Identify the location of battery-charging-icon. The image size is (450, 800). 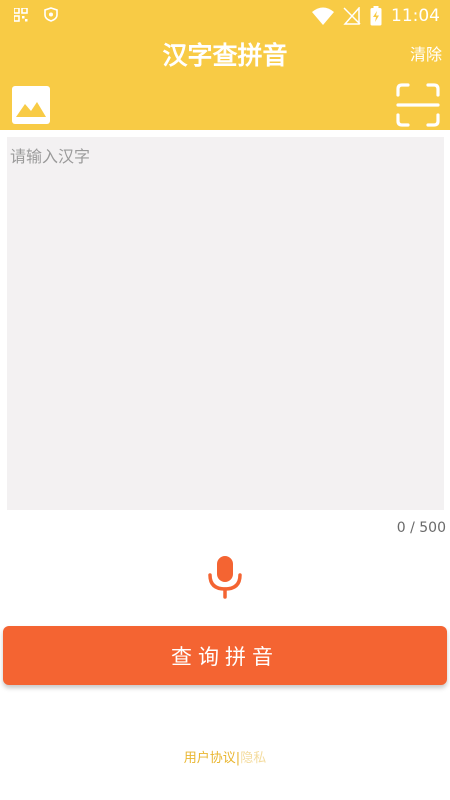
(376, 16).